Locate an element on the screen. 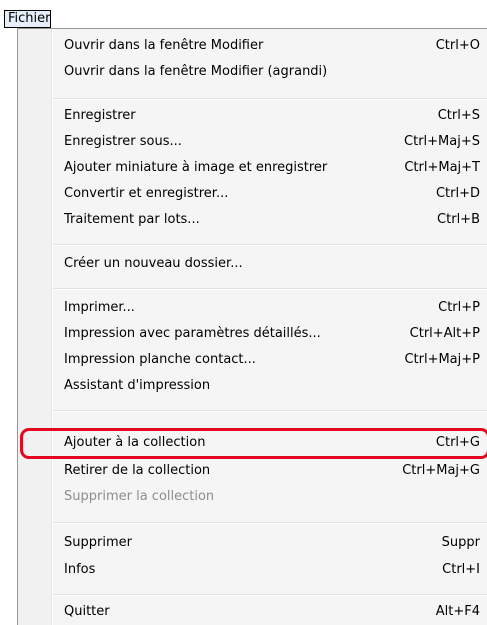 This screenshot has height=625, width=487. menu-item-impression-planche-contact: Impression planche contact... Ctrl+Maj+P is located at coordinates (252, 361).